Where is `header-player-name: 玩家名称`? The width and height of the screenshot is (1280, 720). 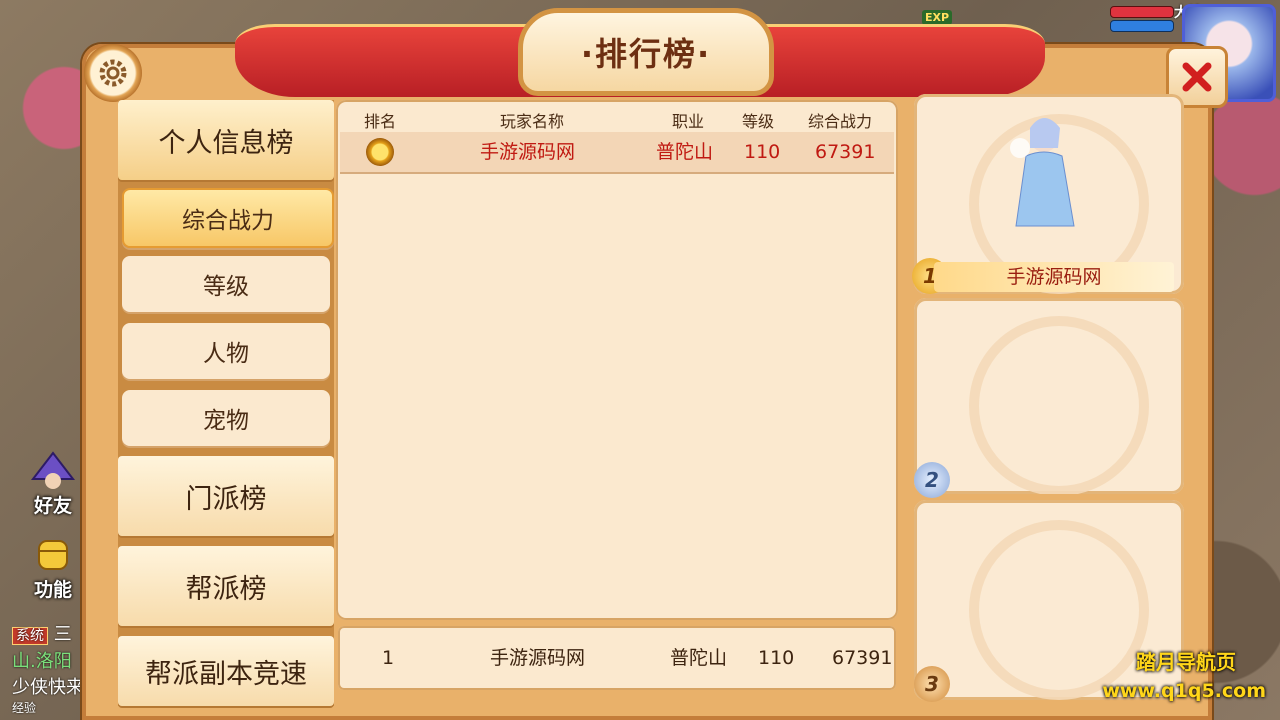
header-player-name: 玩家名称 is located at coordinates (532, 121).